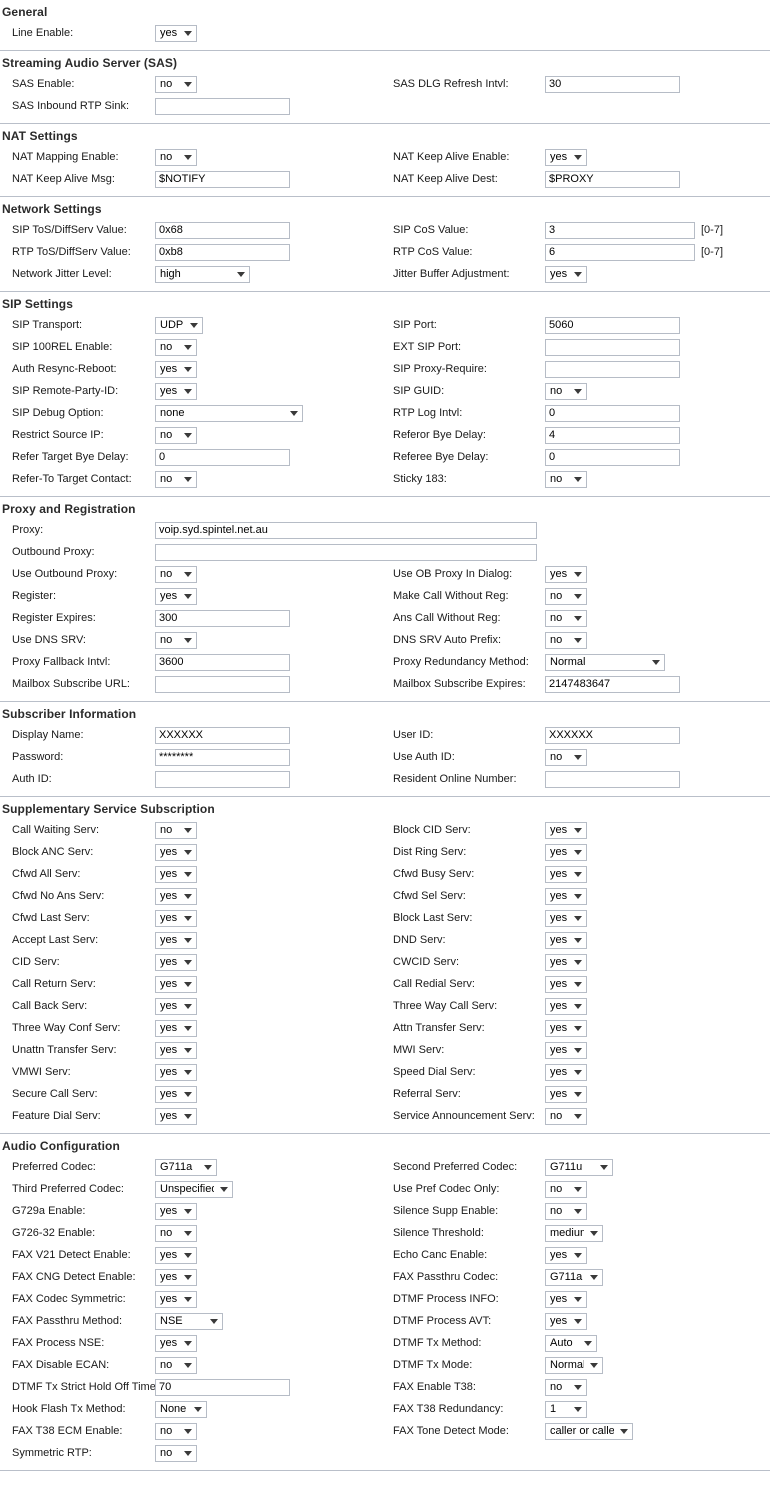 Image resolution: width=770 pixels, height=1501 pixels. Describe the element at coordinates (176, 1431) in the screenshot. I see `select-fax-t38-ecm-enable: no` at that location.